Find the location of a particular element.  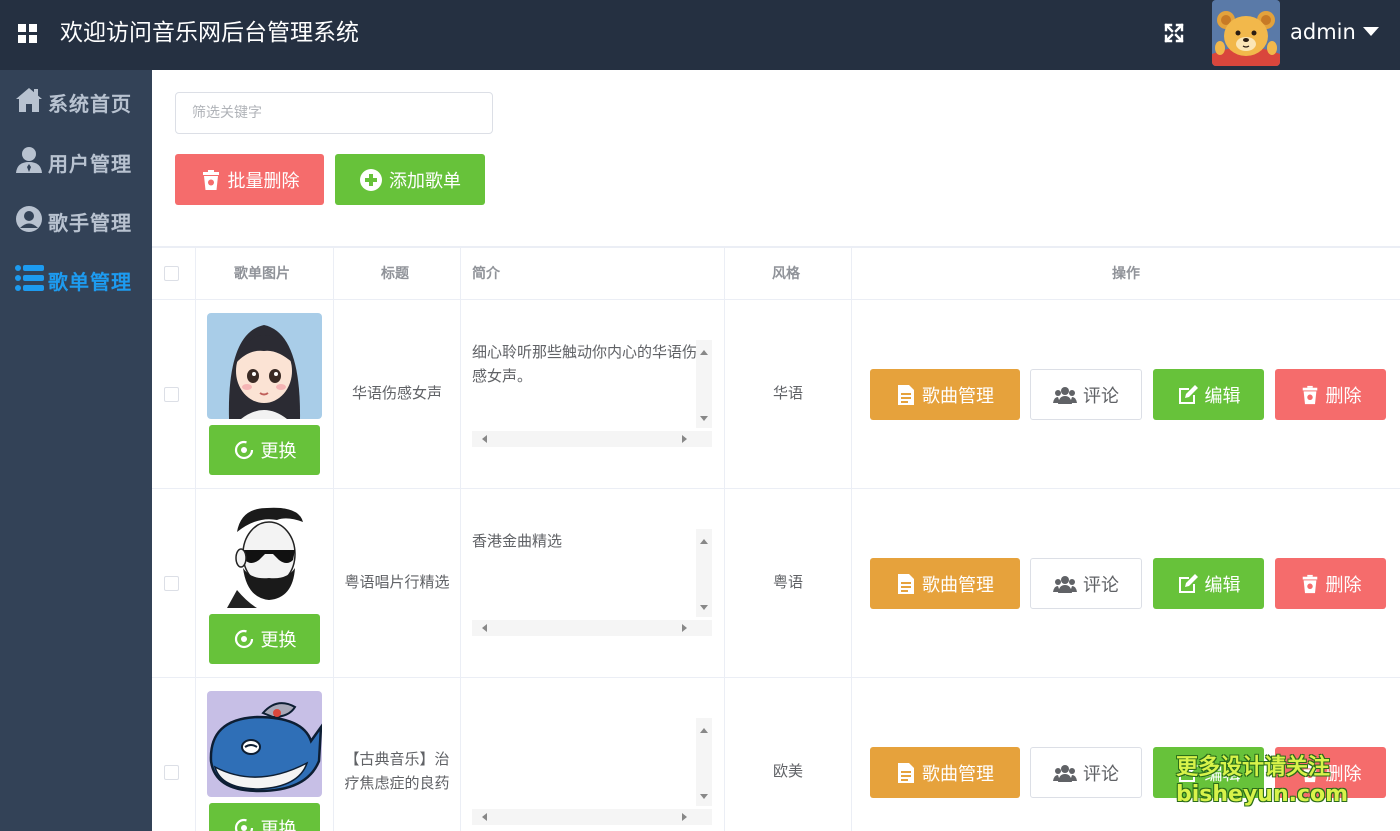

add-playlist-label: 添加歌单 is located at coordinates (425, 181).